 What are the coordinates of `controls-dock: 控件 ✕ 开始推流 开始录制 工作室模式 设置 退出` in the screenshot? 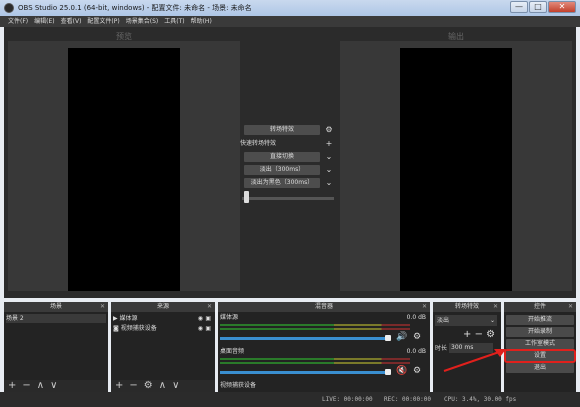 It's located at (540, 347).